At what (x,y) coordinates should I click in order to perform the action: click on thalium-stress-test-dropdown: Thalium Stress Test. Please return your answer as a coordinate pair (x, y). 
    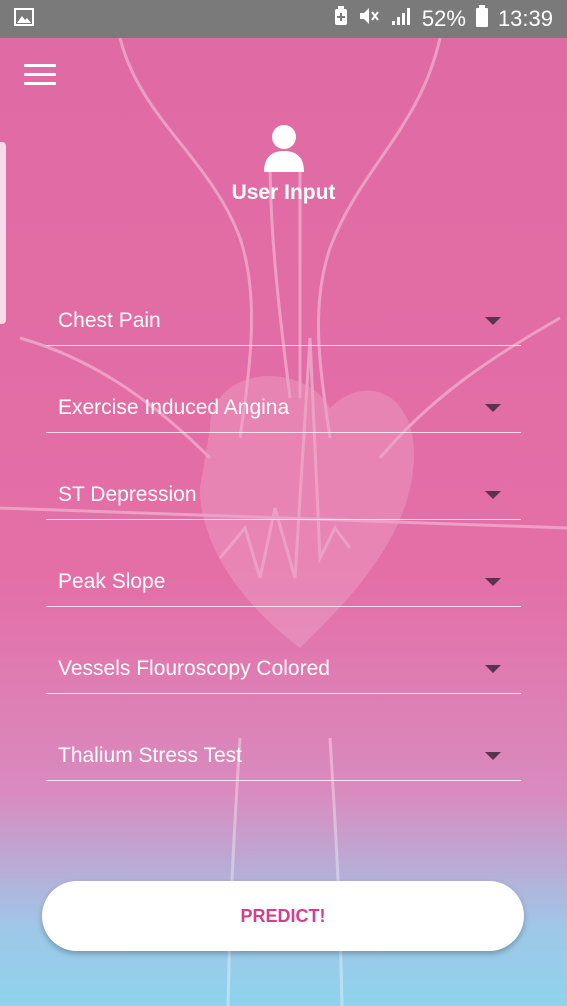
    Looking at the image, I should click on (283, 756).